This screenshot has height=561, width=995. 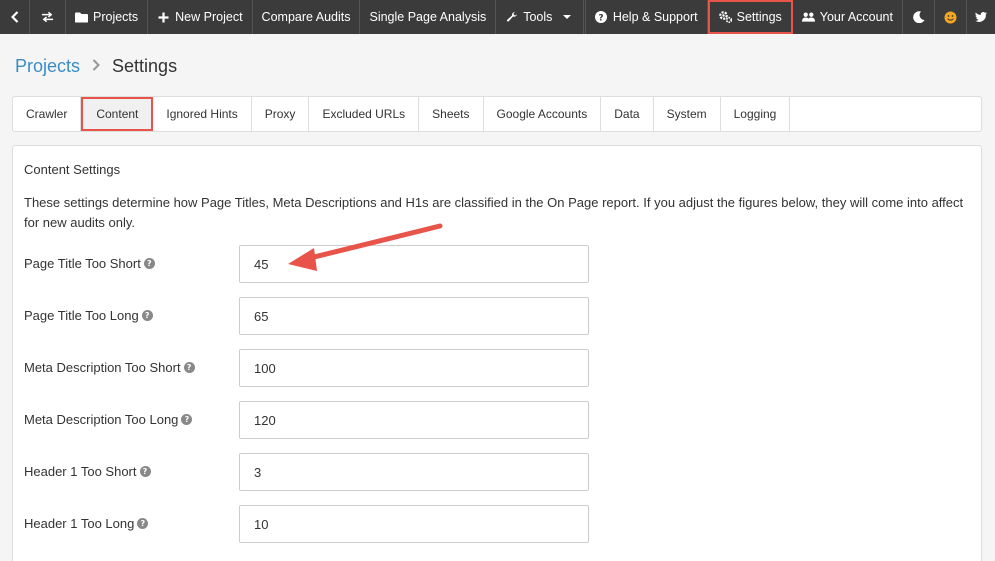 What do you see at coordinates (209, 17) in the screenshot?
I see `nav-new-project-label: New Project` at bounding box center [209, 17].